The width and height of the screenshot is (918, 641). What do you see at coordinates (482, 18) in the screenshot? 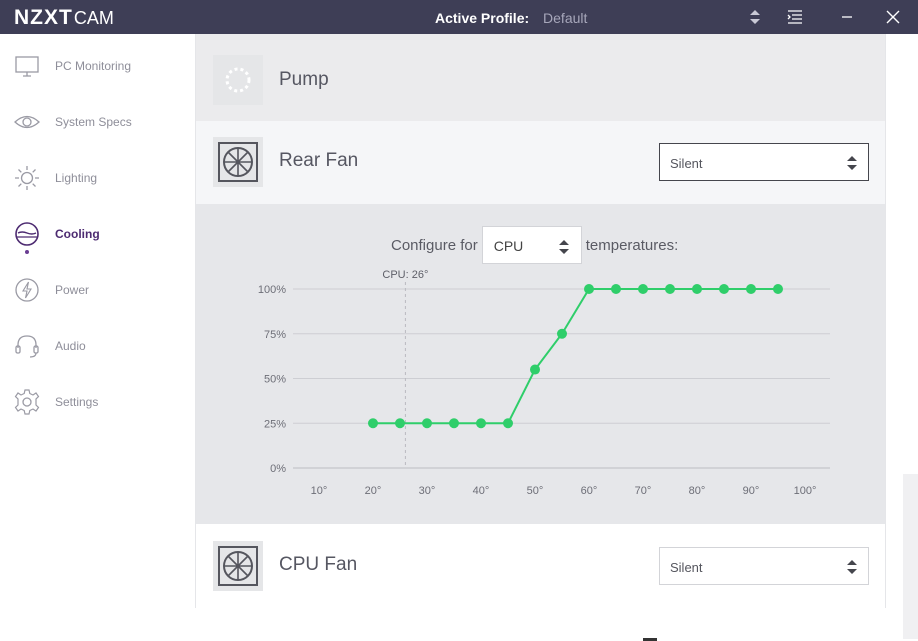
I see `active-profile-label: Active Profile:` at bounding box center [482, 18].